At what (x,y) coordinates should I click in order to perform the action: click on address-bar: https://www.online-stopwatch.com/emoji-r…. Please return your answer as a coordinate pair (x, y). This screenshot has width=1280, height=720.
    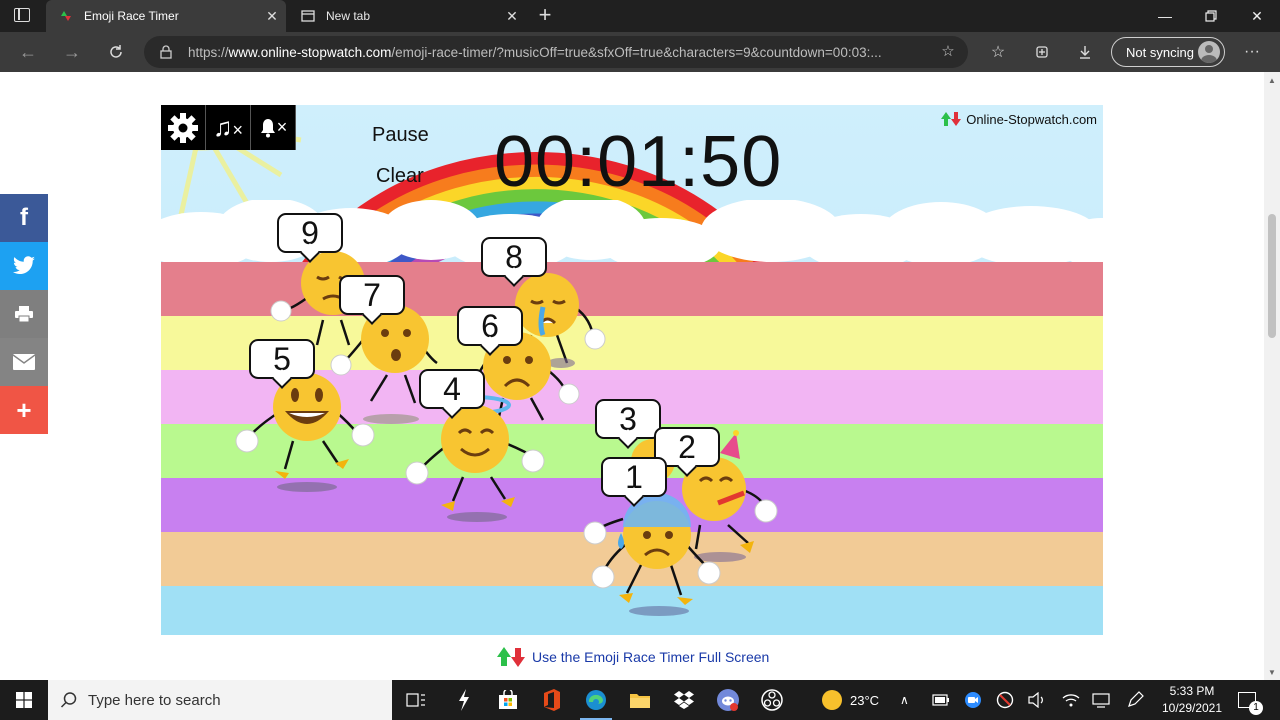
    Looking at the image, I should click on (556, 52).